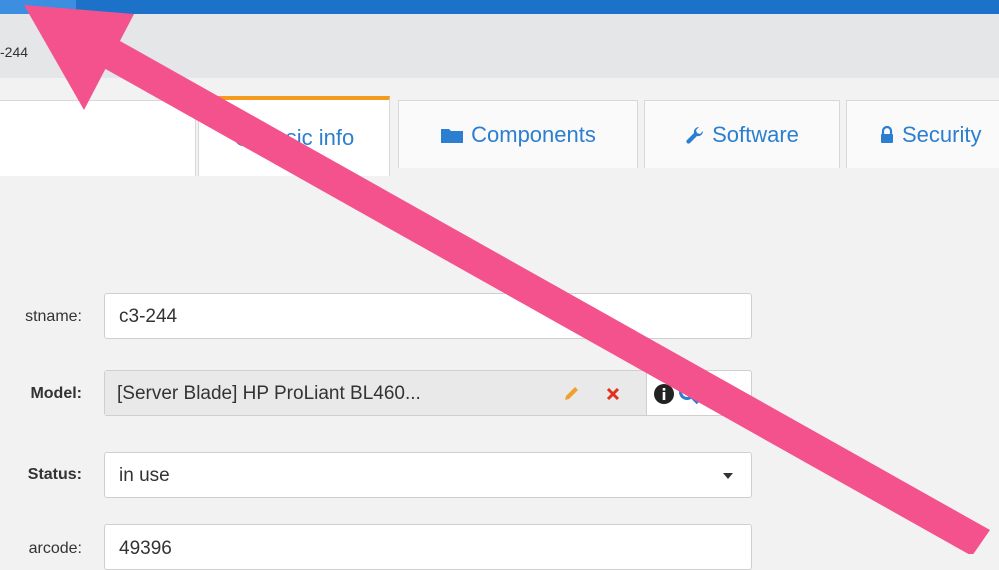  I want to click on tab-label: Software, so click(755, 134).